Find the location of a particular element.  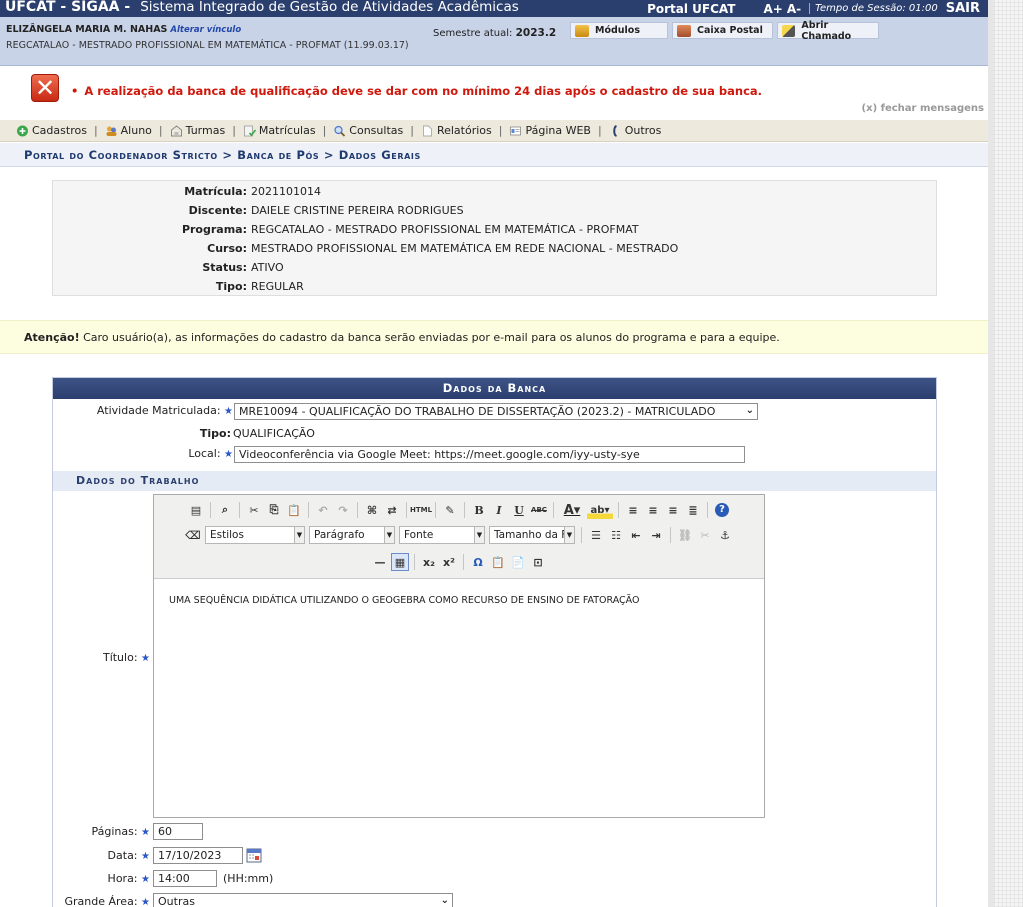

menu-item-aluno: Aluno is located at coordinates (128, 130).